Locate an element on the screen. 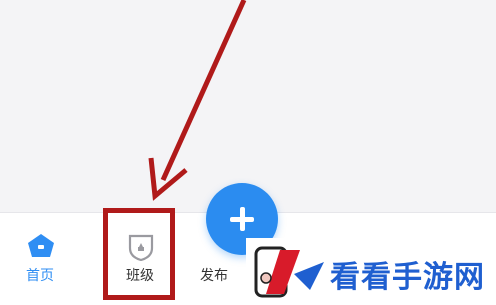 The height and width of the screenshot is (305, 496). watermark: 看看手游网 is located at coordinates (371, 271).